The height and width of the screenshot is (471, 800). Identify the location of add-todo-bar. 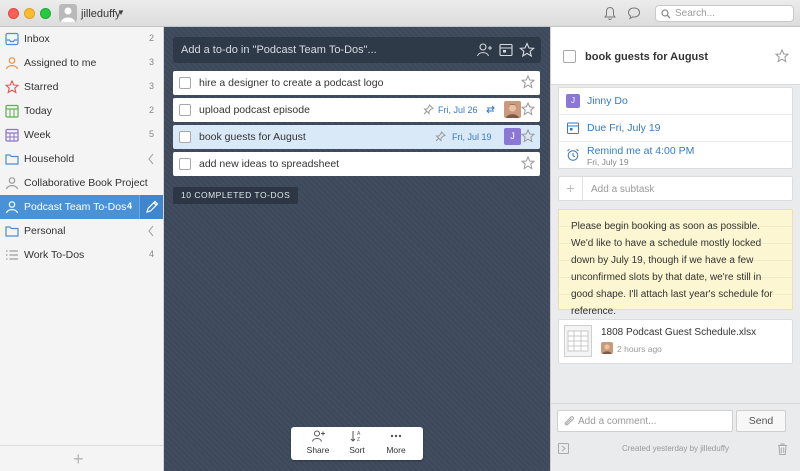
(357, 50).